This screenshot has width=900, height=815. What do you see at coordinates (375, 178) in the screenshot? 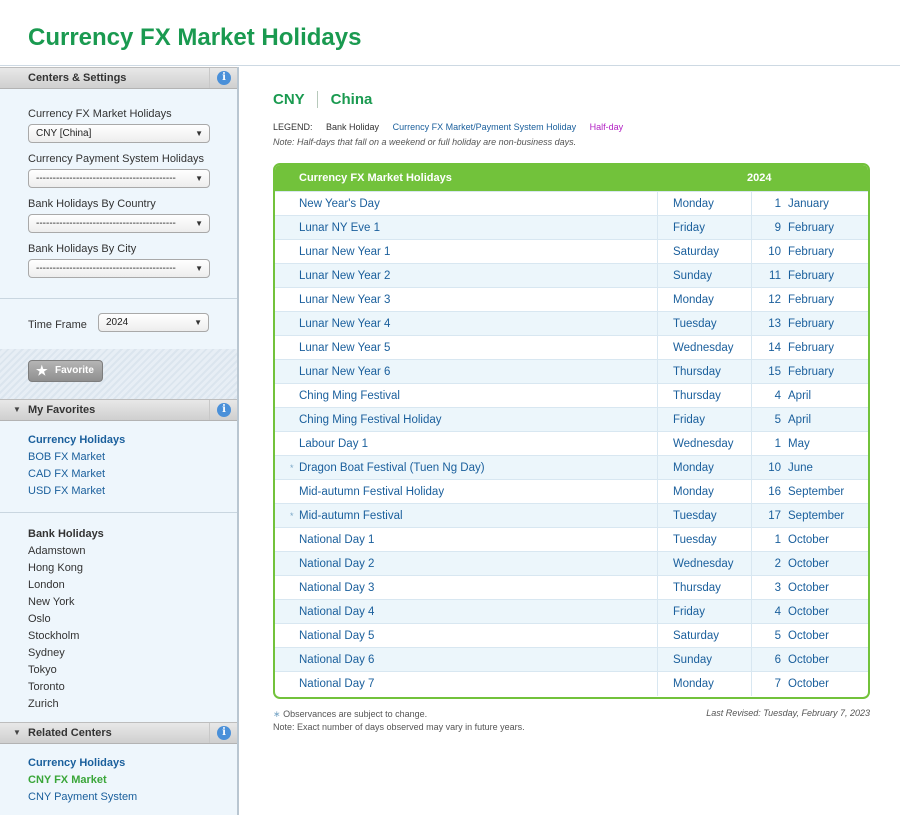
I see `column-header-name: Currency FX Market Holidays` at bounding box center [375, 178].